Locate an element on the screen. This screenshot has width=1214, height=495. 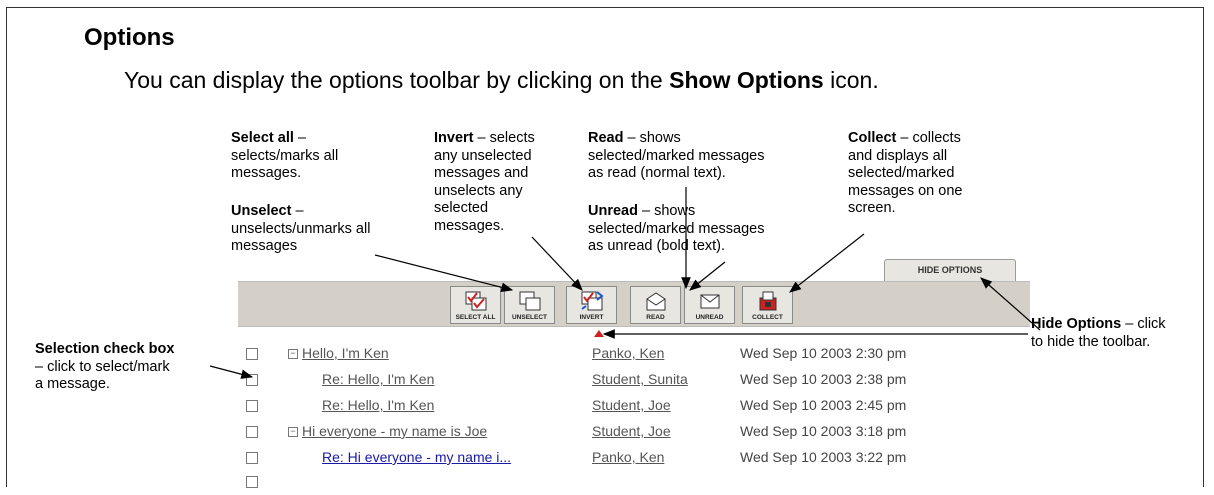
message-date: Wed Sep 10 2003 3:18 pm is located at coordinates (823, 431).